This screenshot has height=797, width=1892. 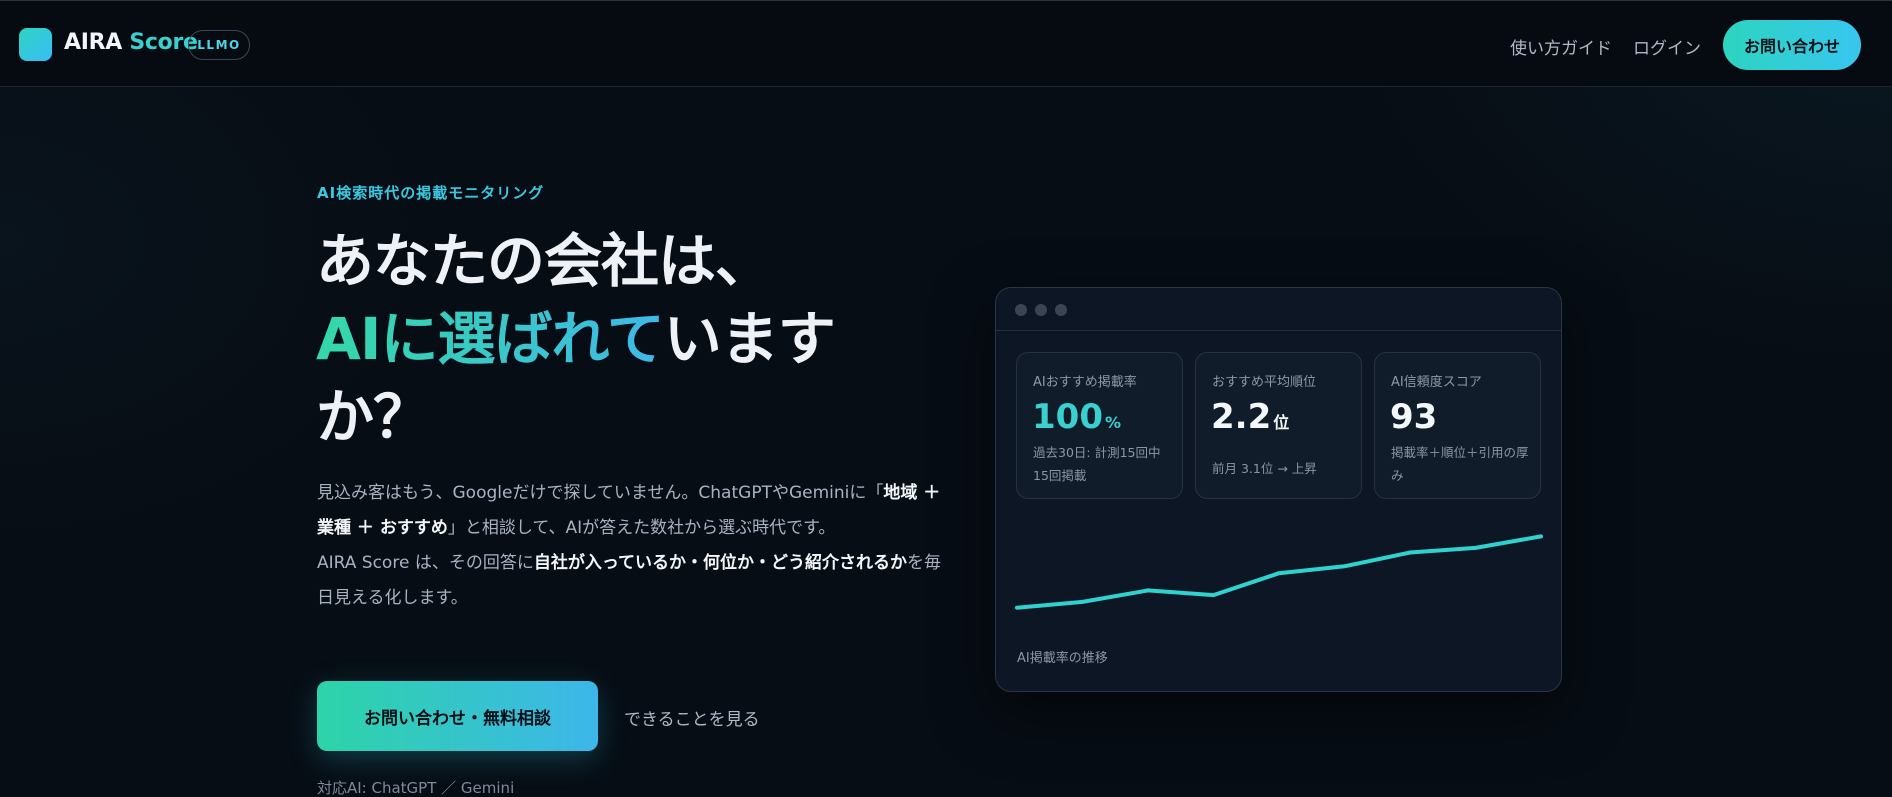 I want to click on chart-series-line, so click(x=1279, y=572).